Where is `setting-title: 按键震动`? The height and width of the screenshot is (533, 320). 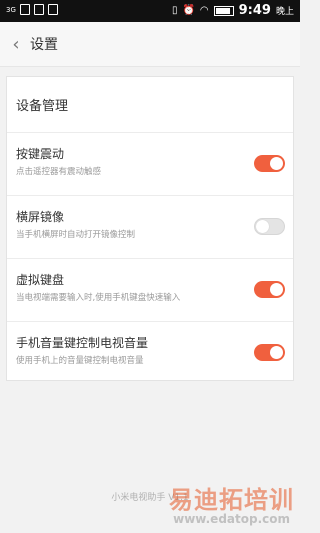 setting-title: 按键震动 is located at coordinates (40, 154).